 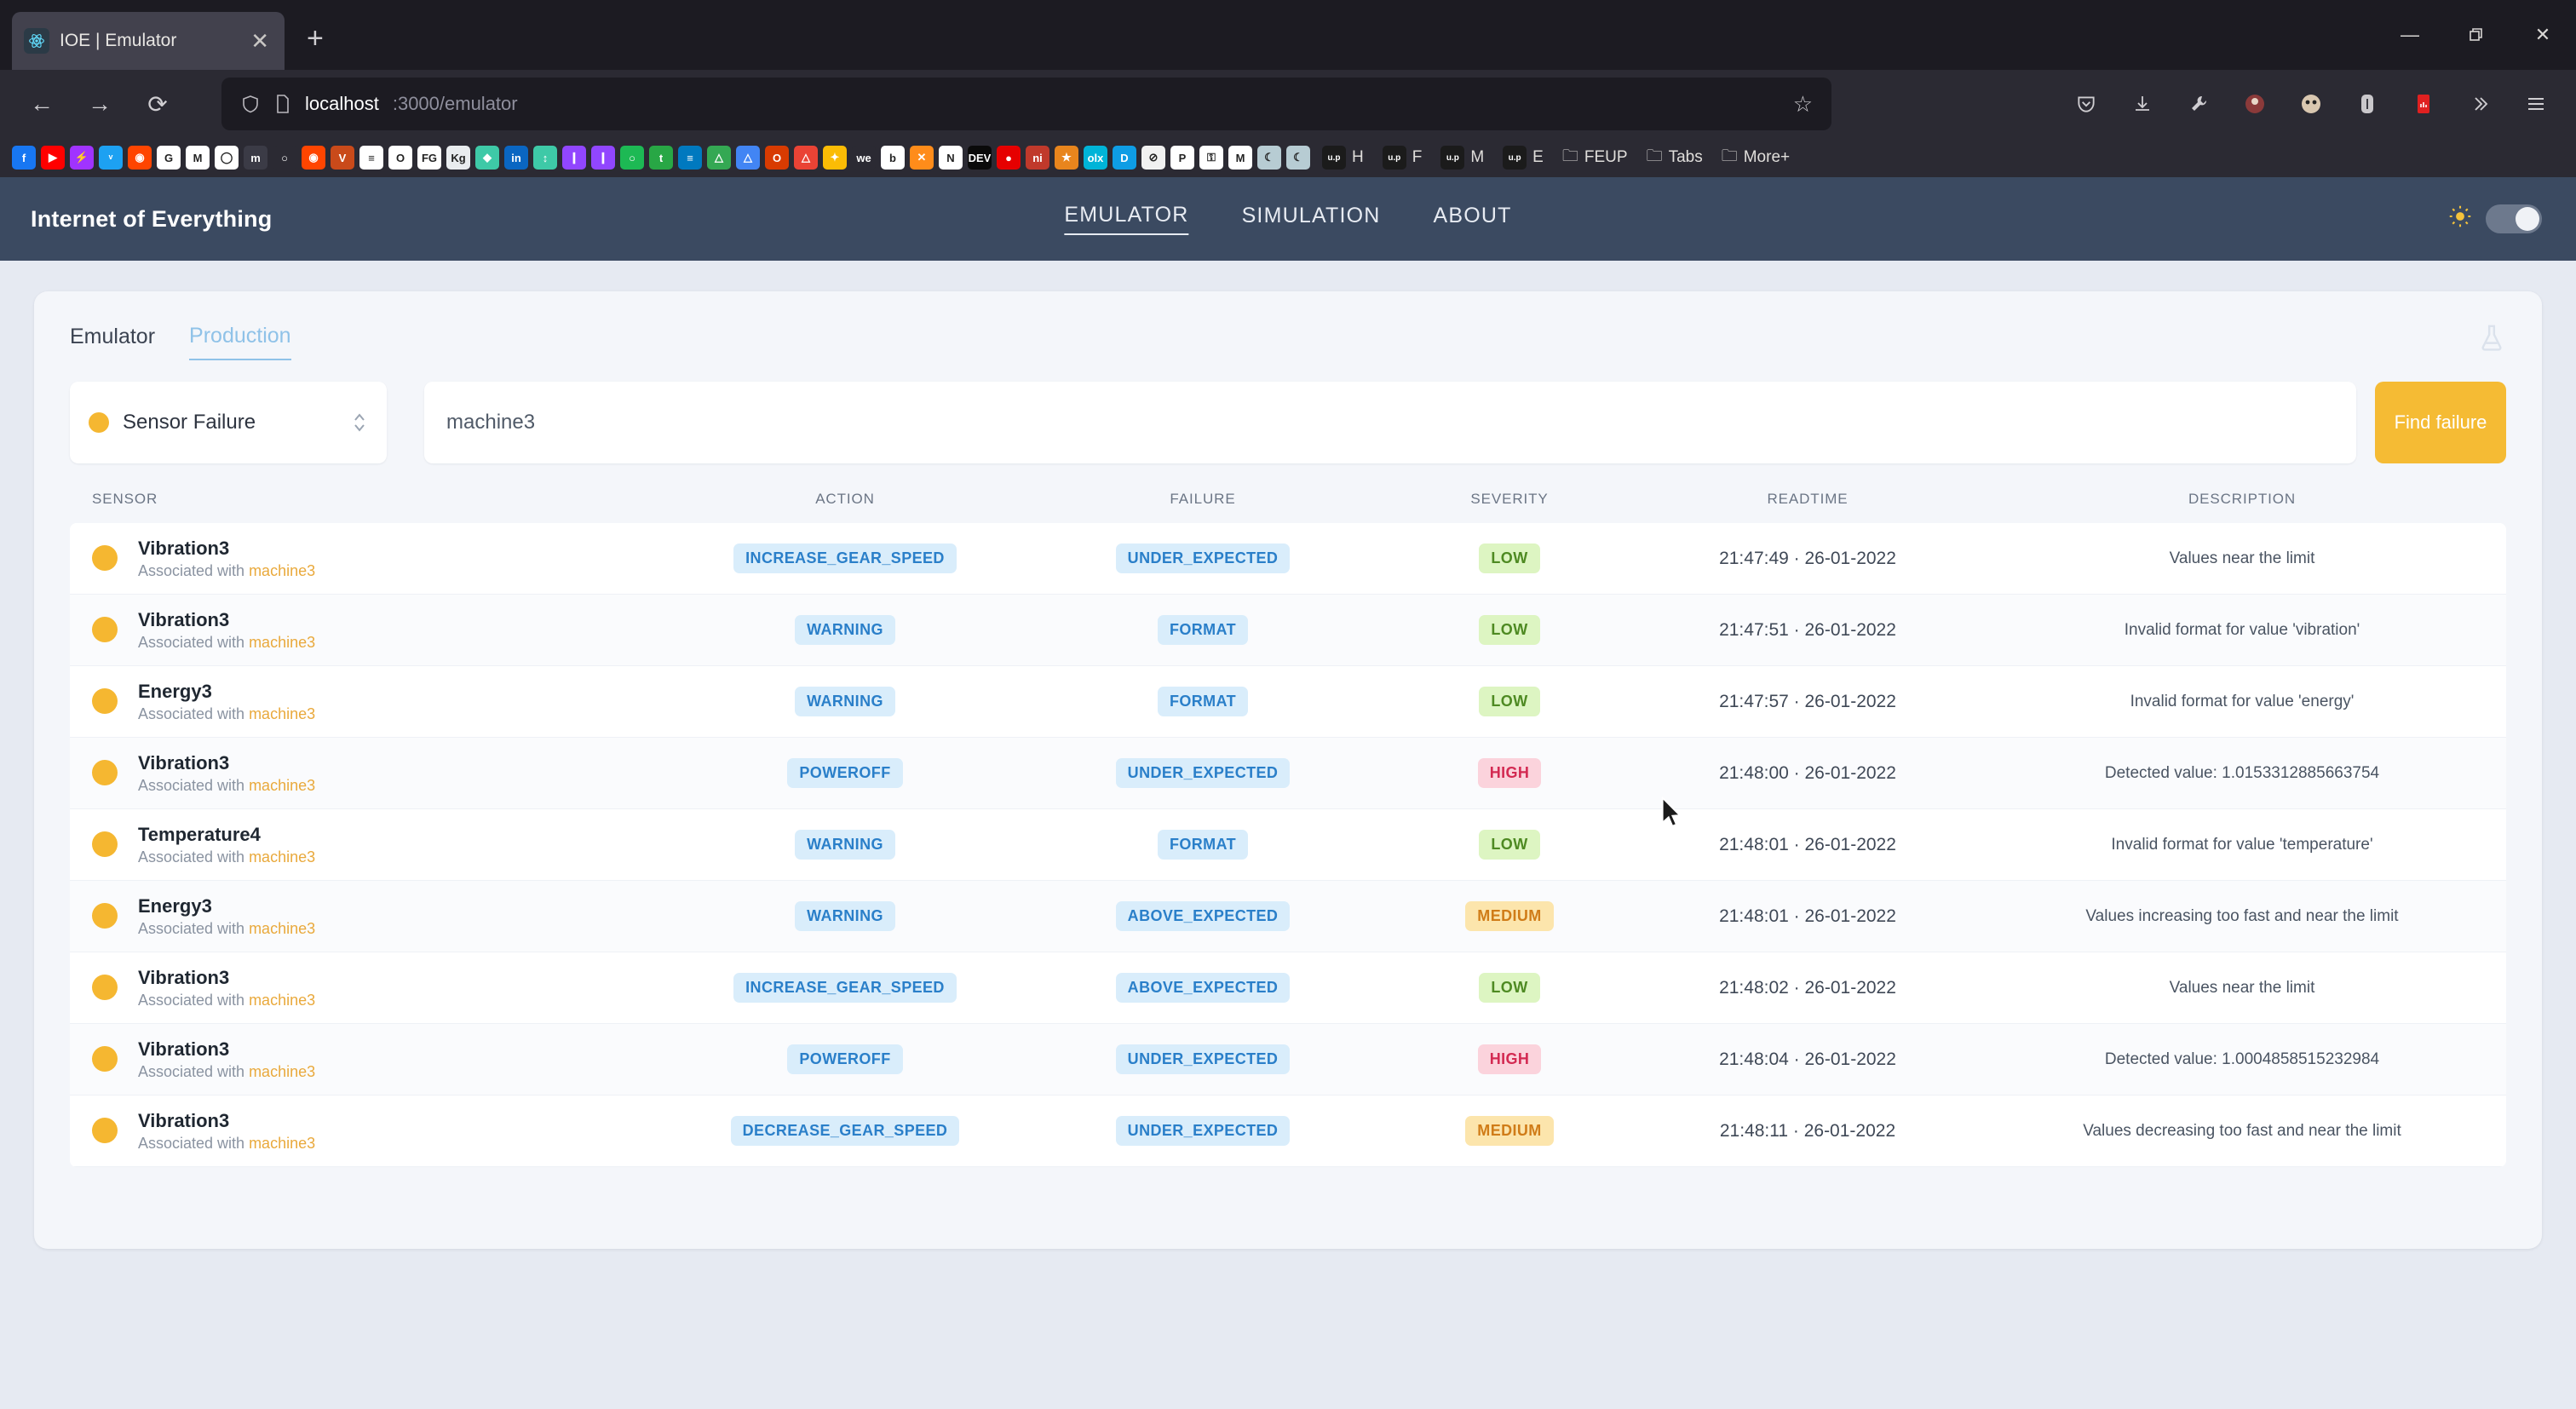 I want to click on bookmark-twitch-icon: ❙, so click(x=574, y=158).